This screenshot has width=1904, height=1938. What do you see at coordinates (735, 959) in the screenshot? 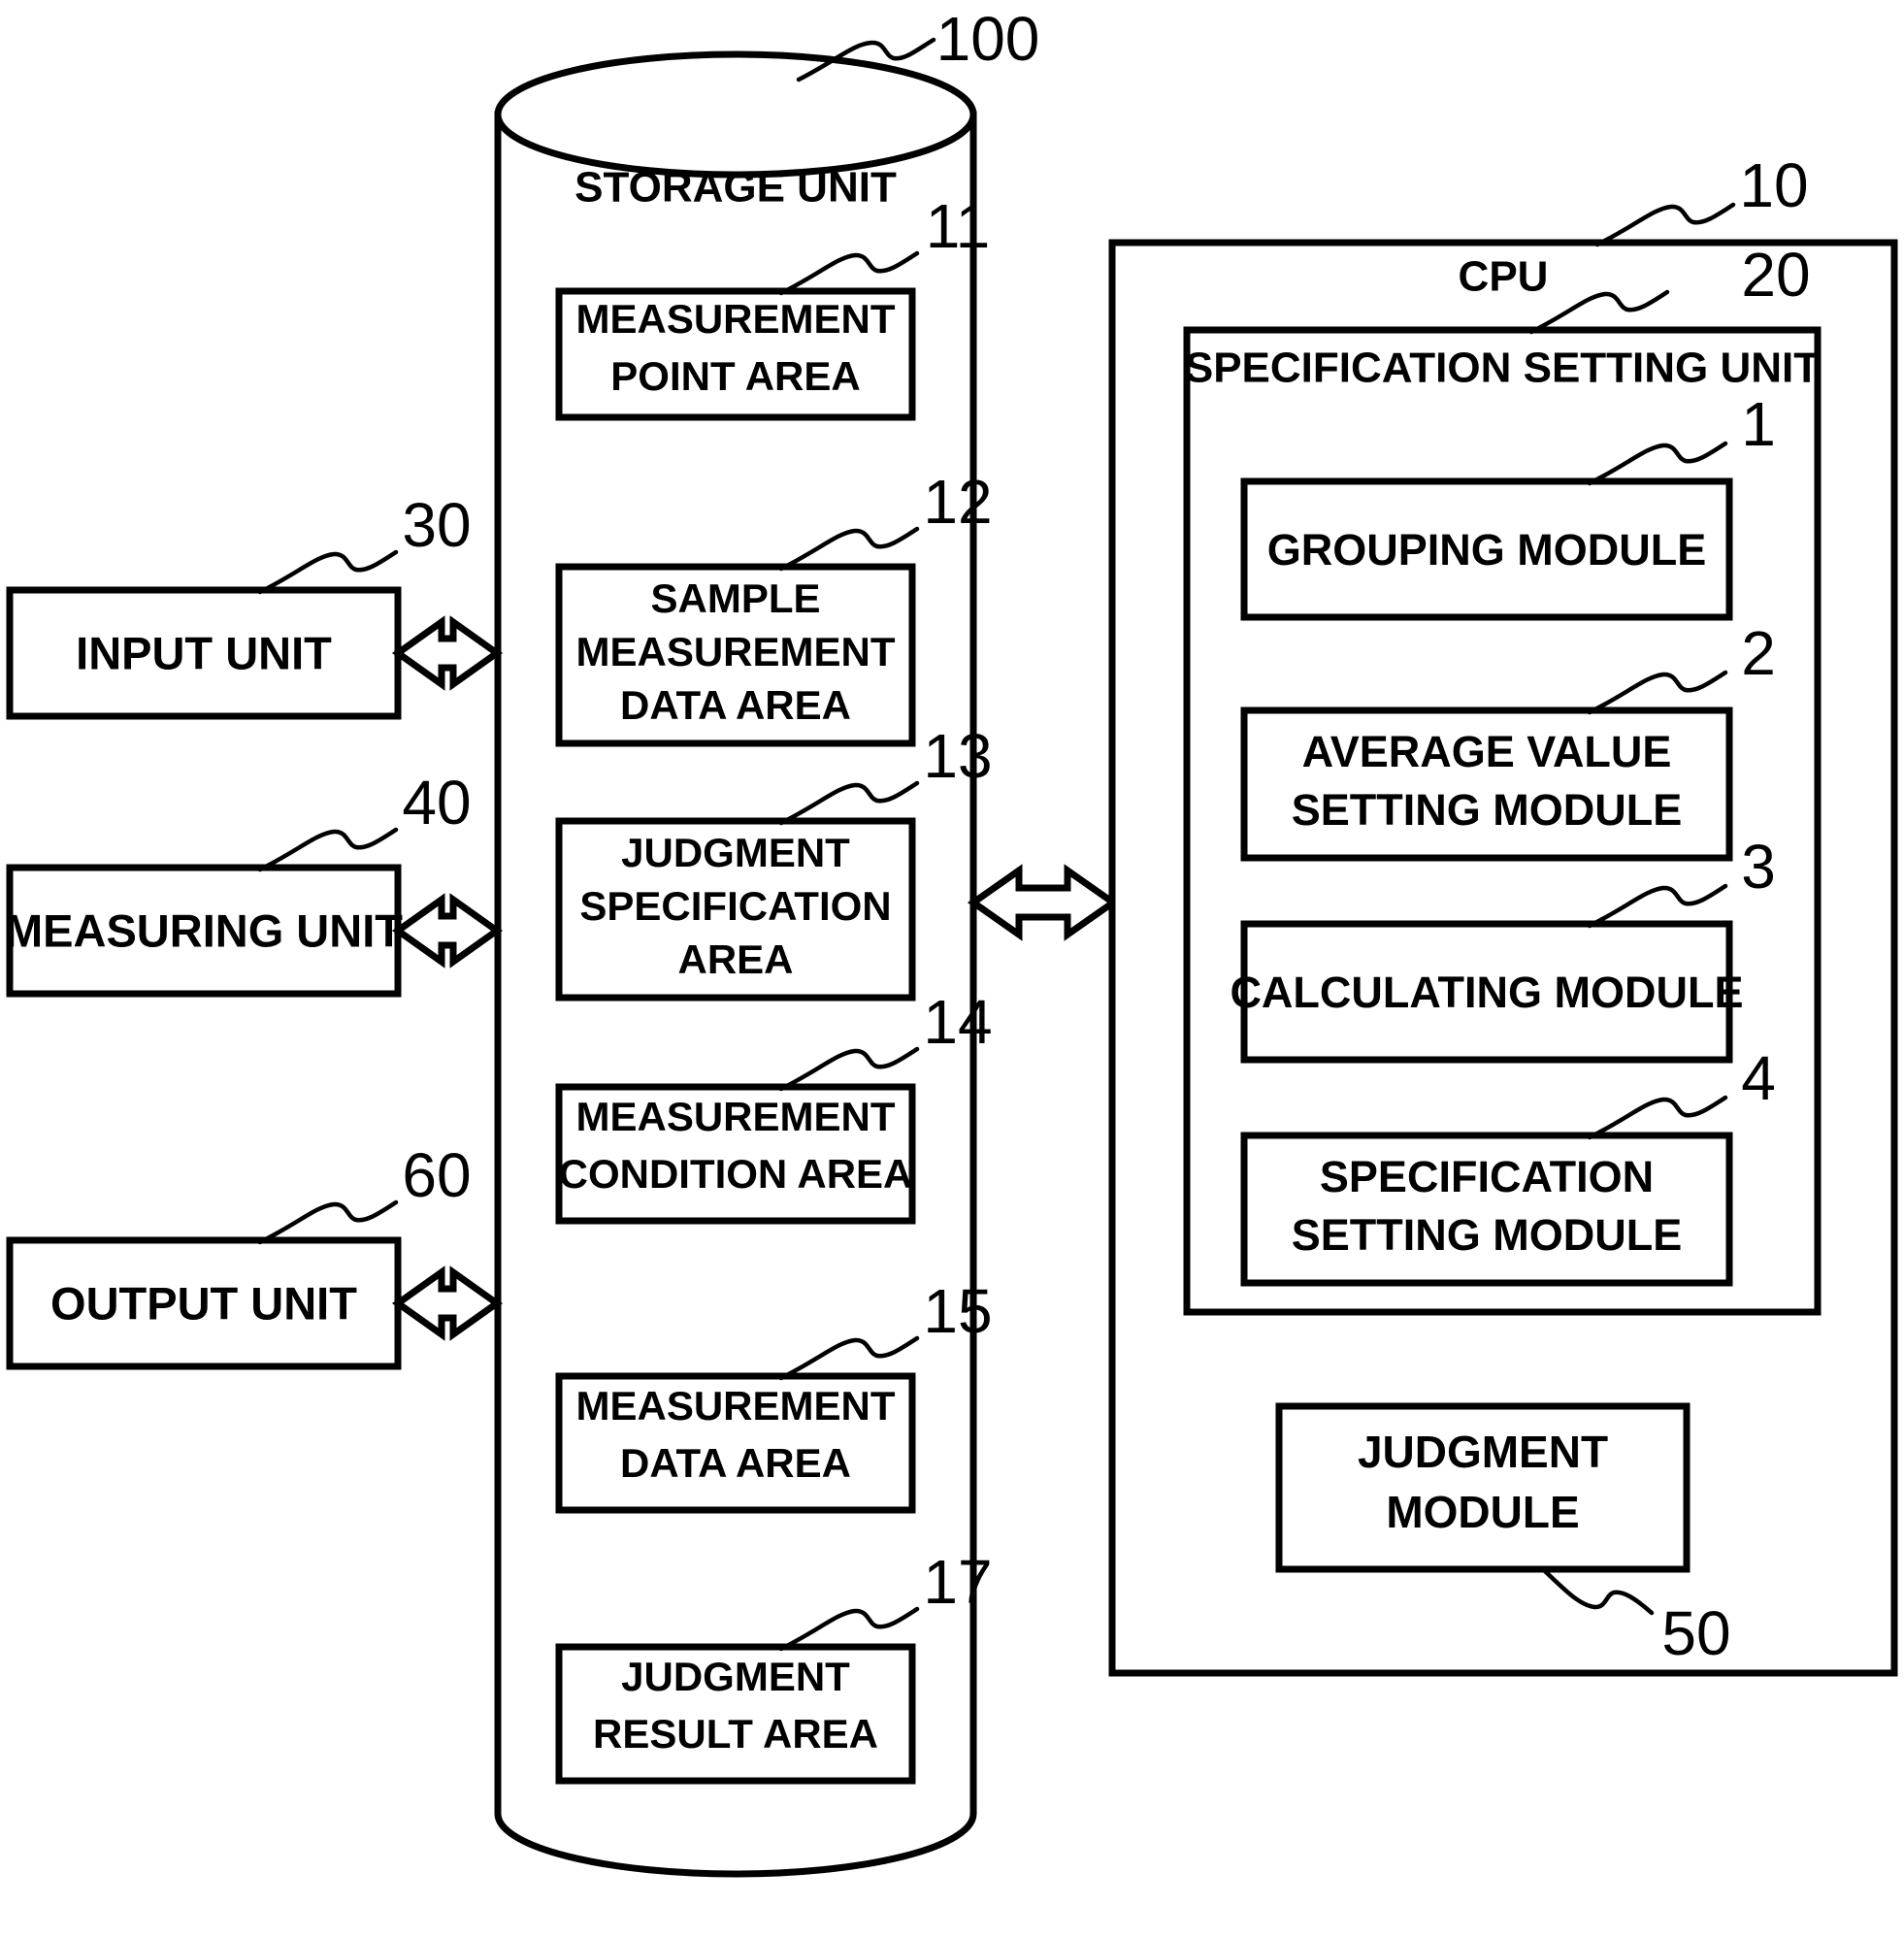
I see `svg-text: AREA` at bounding box center [735, 959].